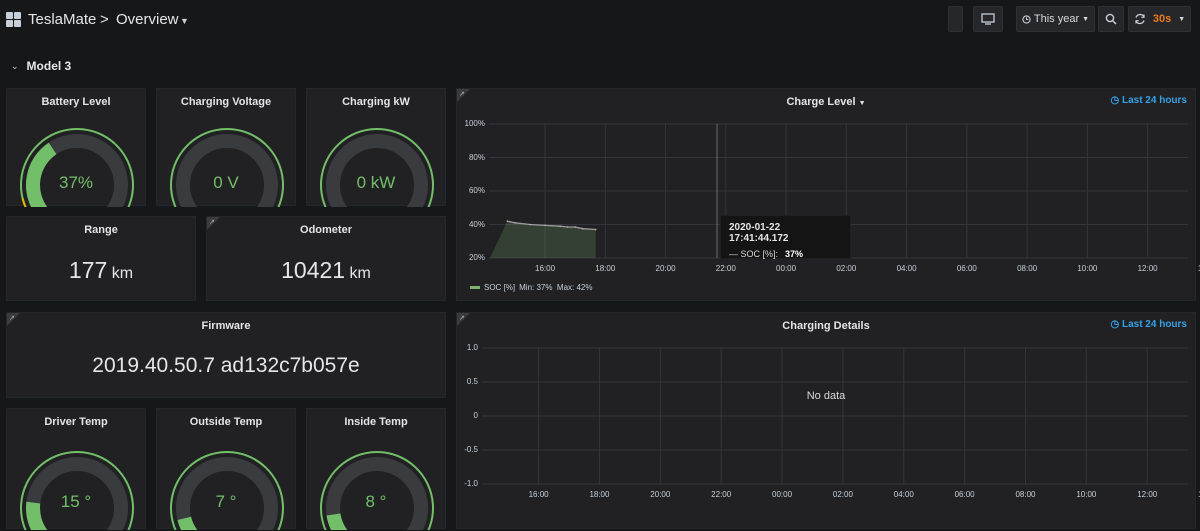  I want to click on x-tick-label: 16:00, so click(538, 494).